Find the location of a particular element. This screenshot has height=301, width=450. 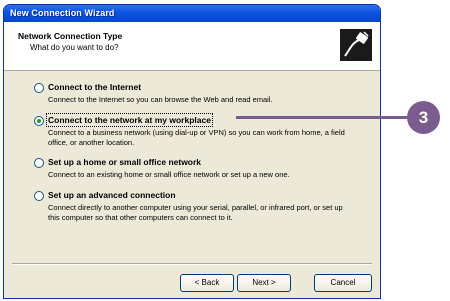

footer-divider is located at coordinates (192, 264).